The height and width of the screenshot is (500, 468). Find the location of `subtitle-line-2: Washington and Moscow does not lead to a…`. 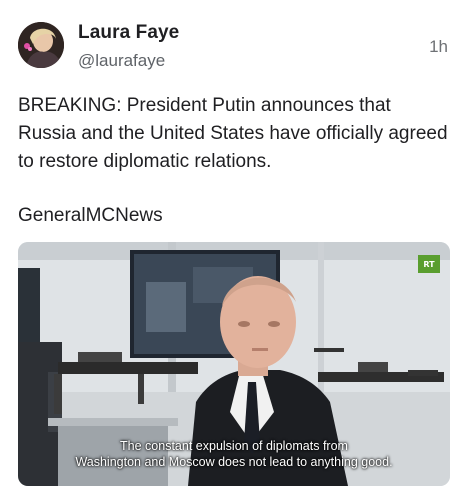

subtitle-line-2: Washington and Moscow does not lead to a… is located at coordinates (234, 462).